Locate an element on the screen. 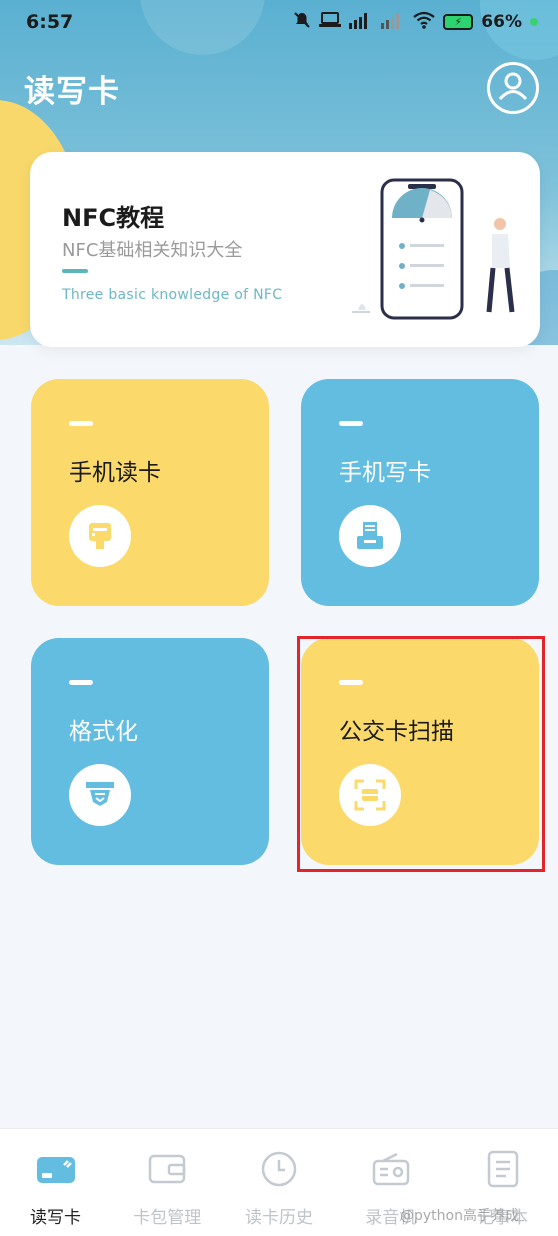 The image size is (558, 1236). format-tile: 格式化 is located at coordinates (150, 751).